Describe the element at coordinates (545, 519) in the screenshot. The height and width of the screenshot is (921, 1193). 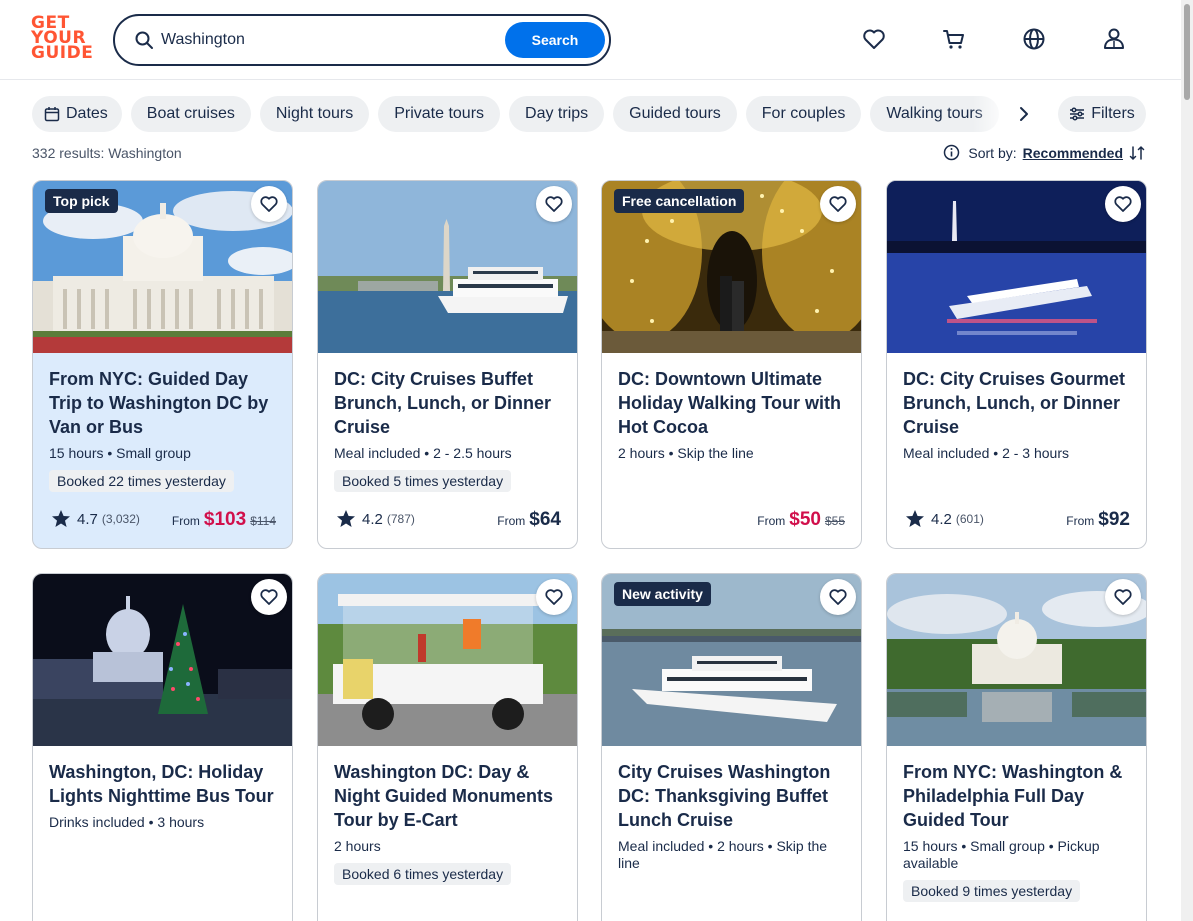
I see `price-amount: $64` at that location.